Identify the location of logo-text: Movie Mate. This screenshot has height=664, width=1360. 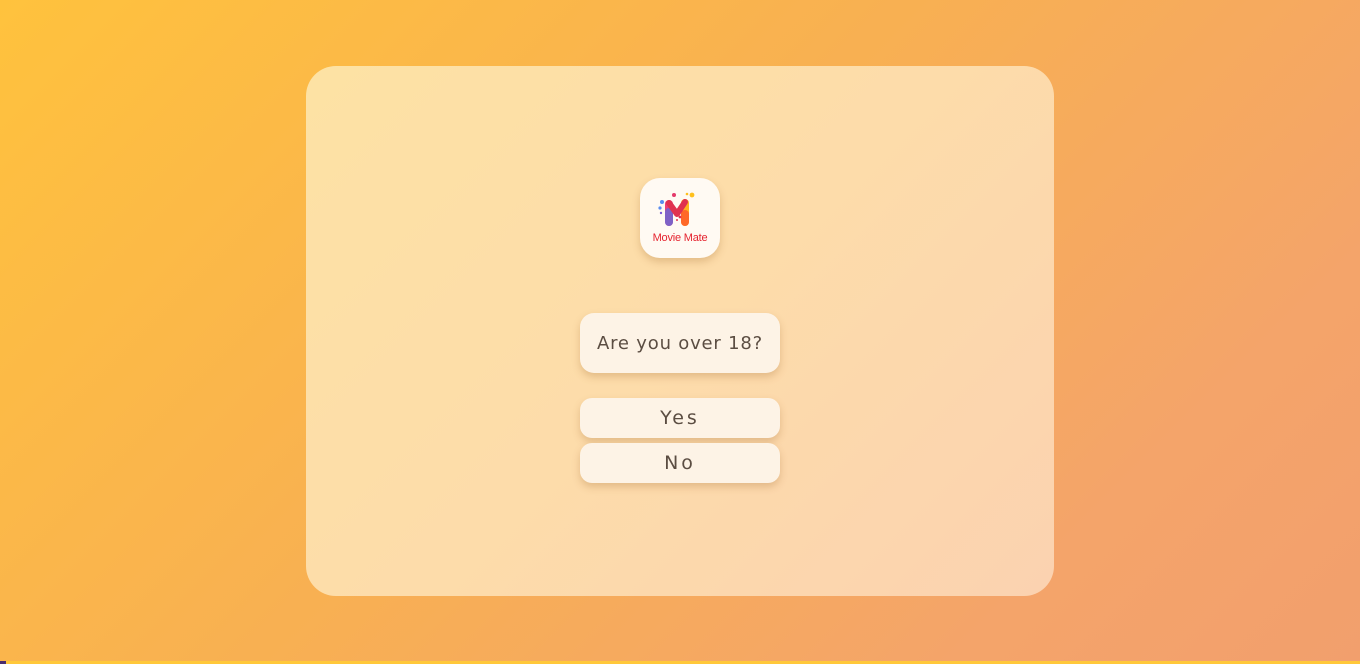
(680, 238).